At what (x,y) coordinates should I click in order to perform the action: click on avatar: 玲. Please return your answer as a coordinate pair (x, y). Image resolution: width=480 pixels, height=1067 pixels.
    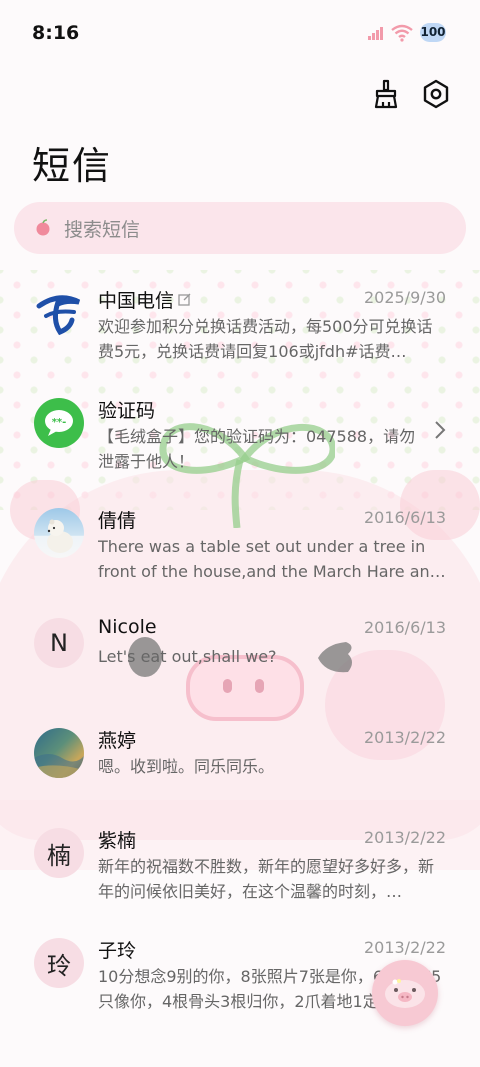
    Looking at the image, I should click on (59, 963).